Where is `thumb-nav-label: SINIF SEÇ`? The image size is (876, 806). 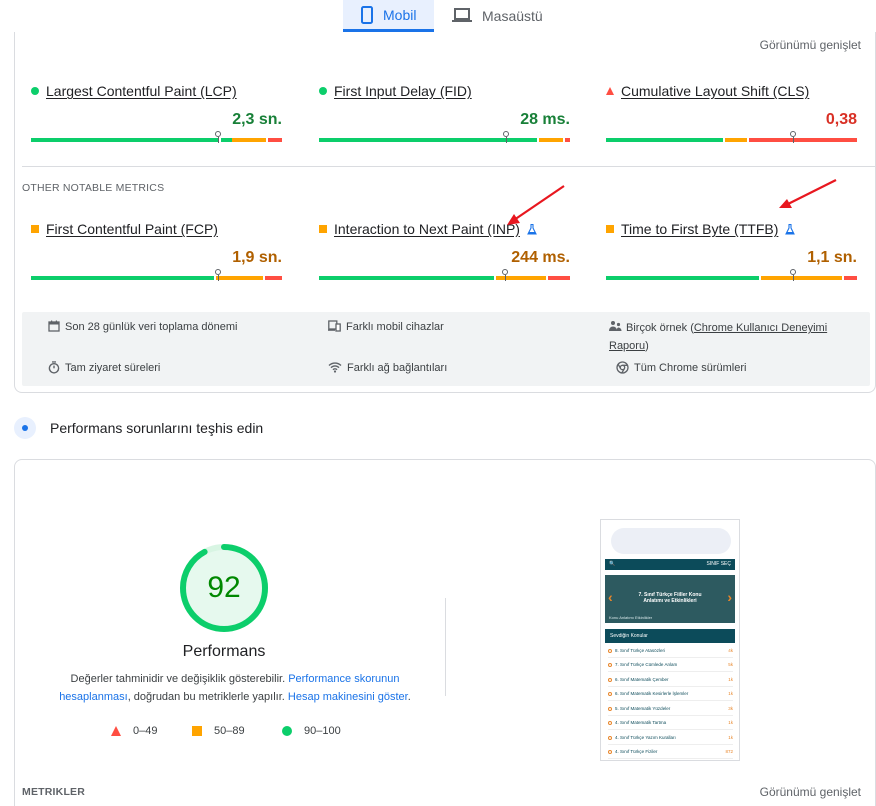 thumb-nav-label: SINIF SEÇ is located at coordinates (718, 564).